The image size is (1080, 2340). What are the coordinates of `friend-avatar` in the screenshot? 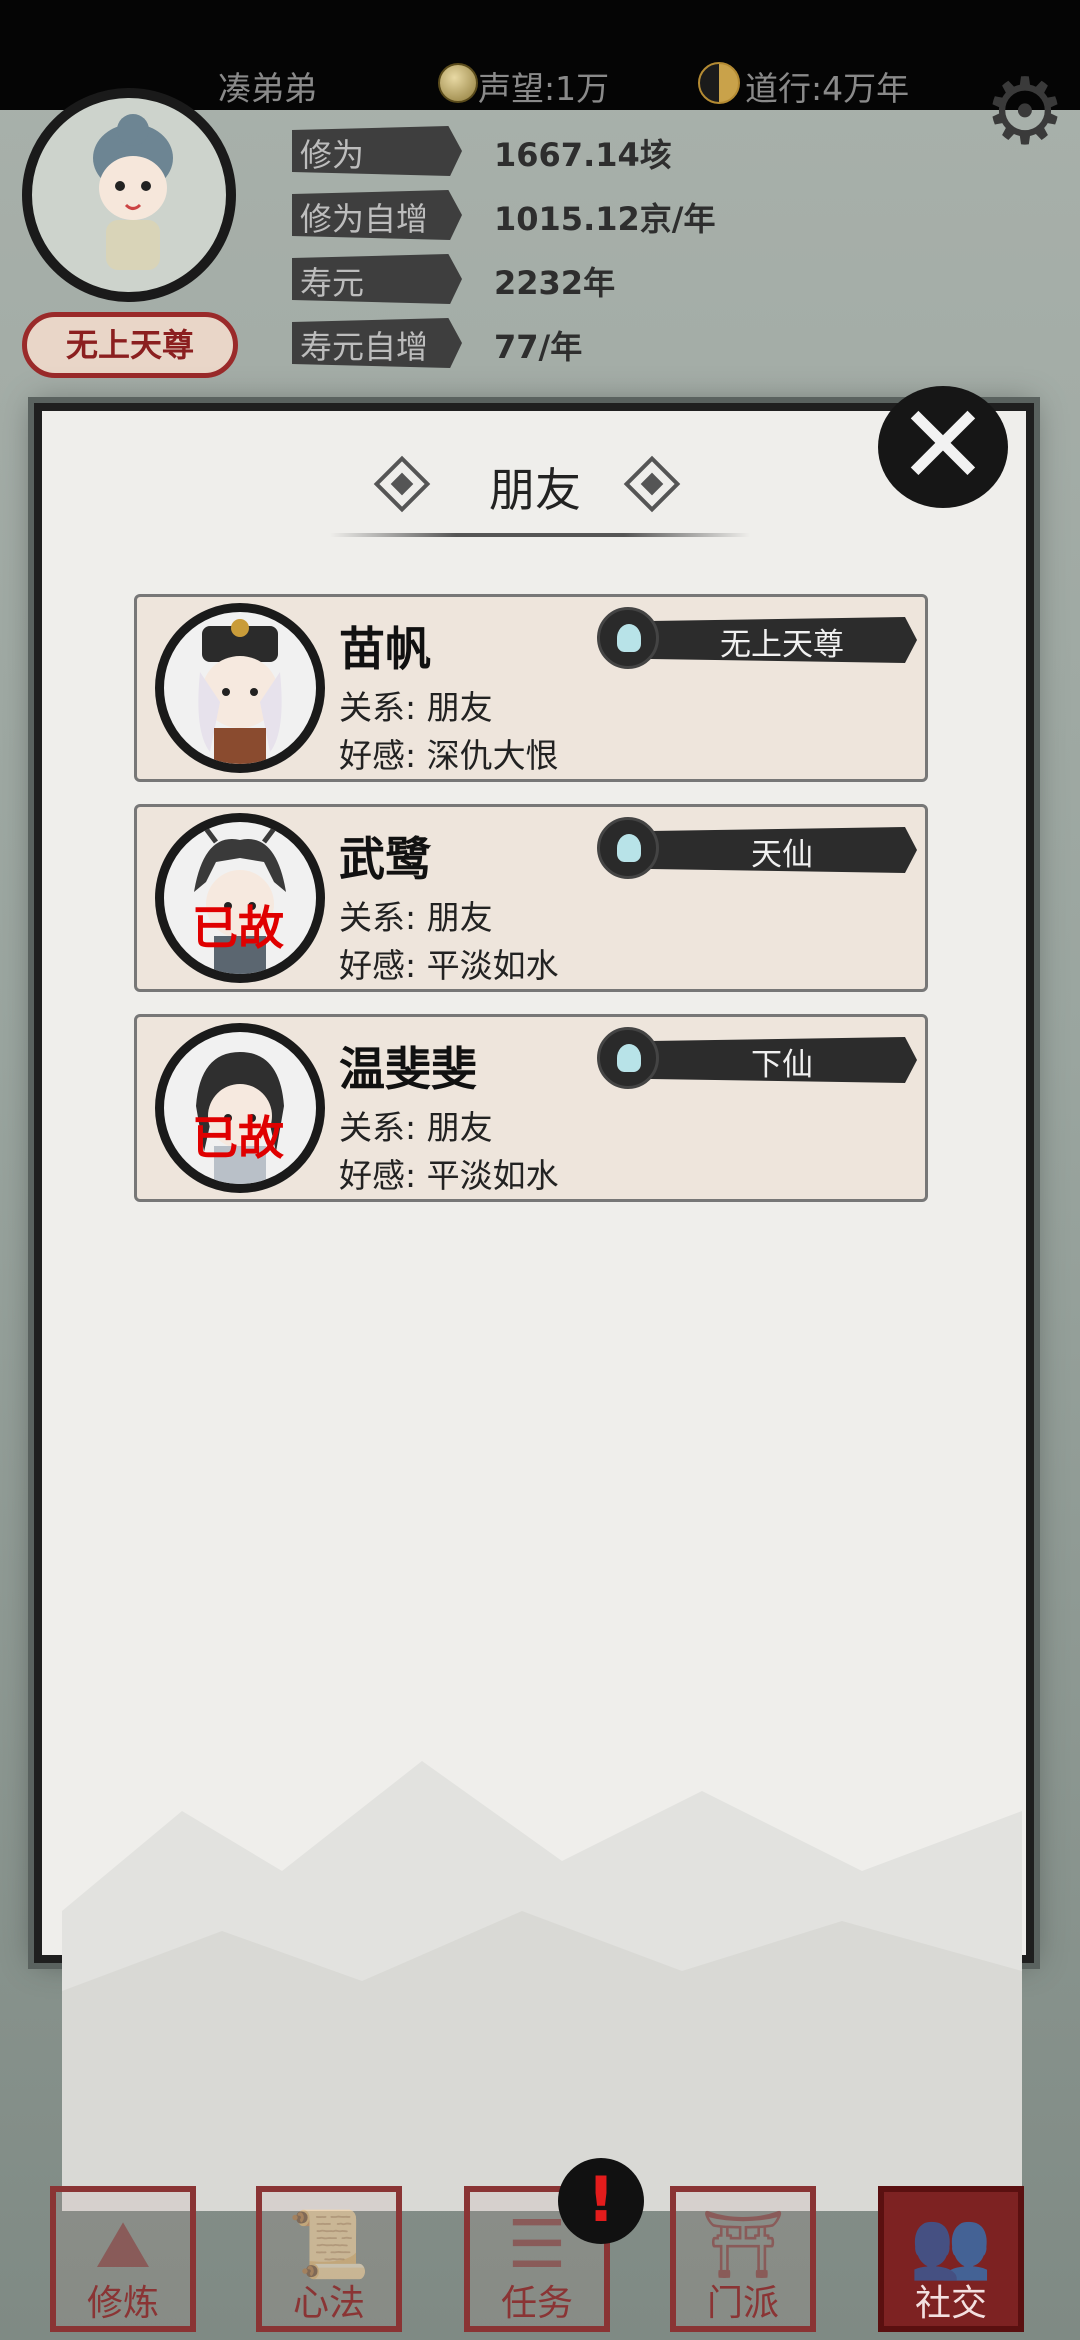 It's located at (240, 688).